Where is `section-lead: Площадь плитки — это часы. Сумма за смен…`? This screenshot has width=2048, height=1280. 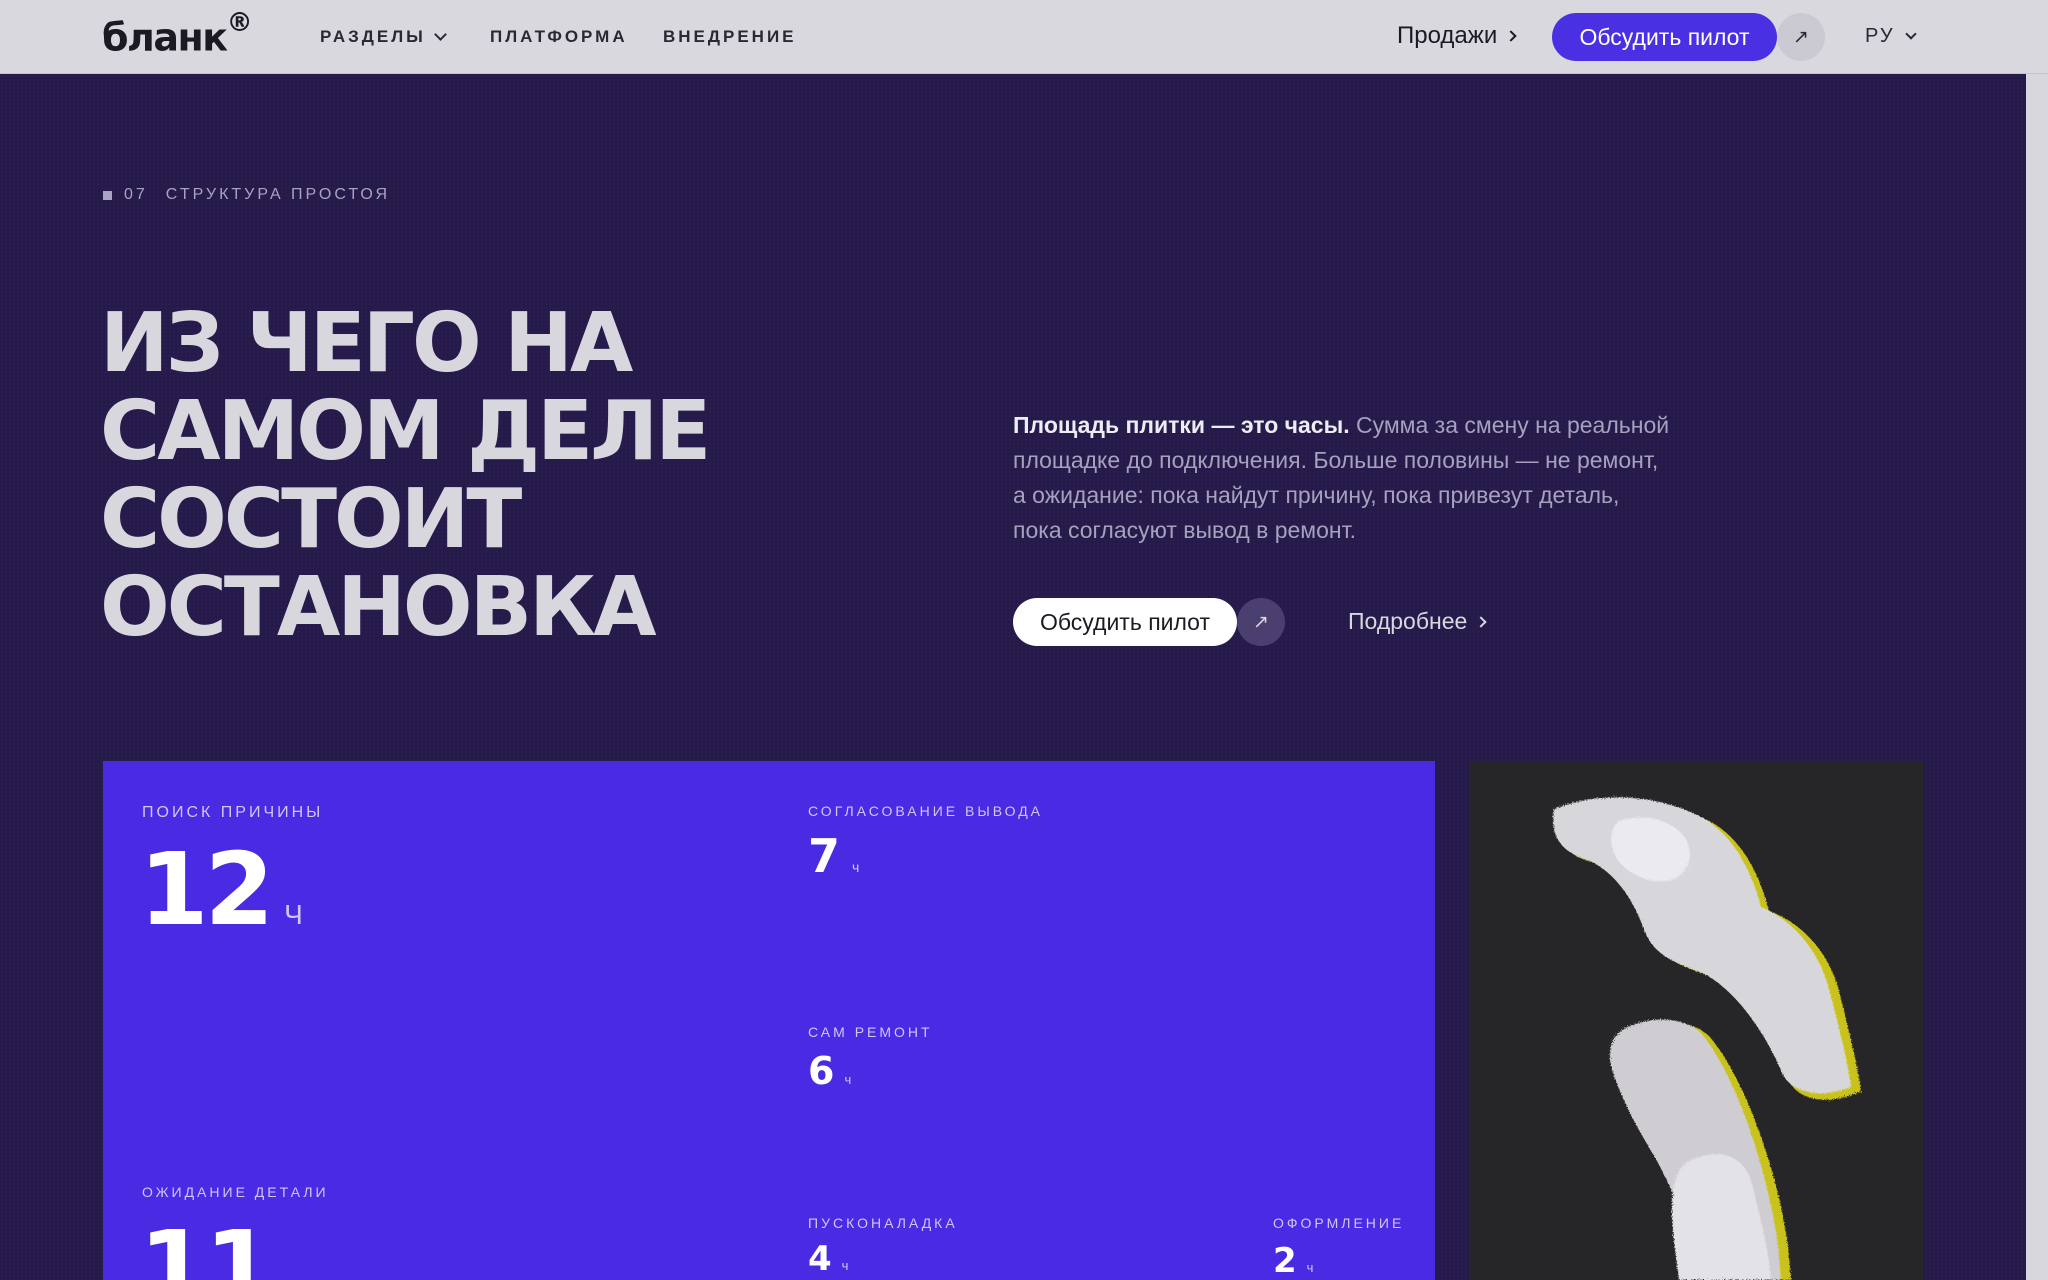
section-lead: Площадь плитки — это часы. Сумма за смен… is located at coordinates (1343, 478).